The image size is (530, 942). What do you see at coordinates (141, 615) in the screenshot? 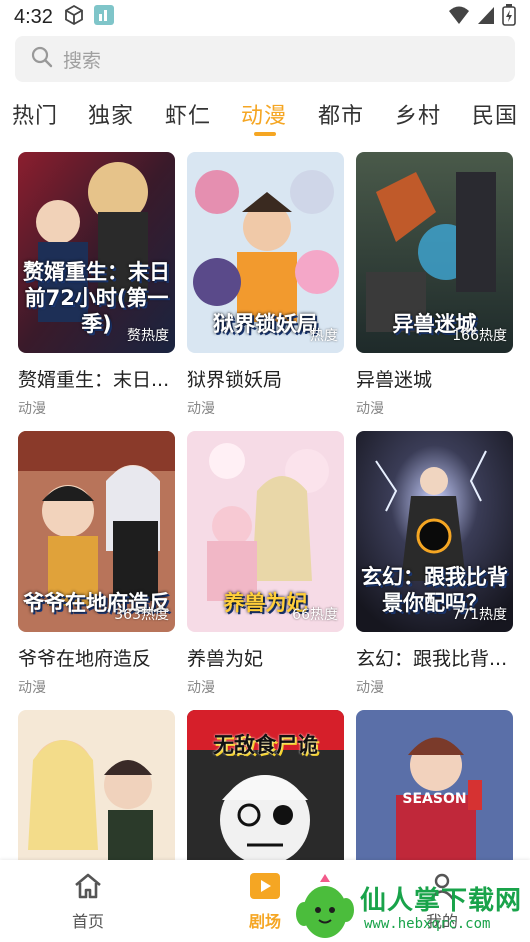
I see `heat-badge: 363热度` at bounding box center [141, 615].